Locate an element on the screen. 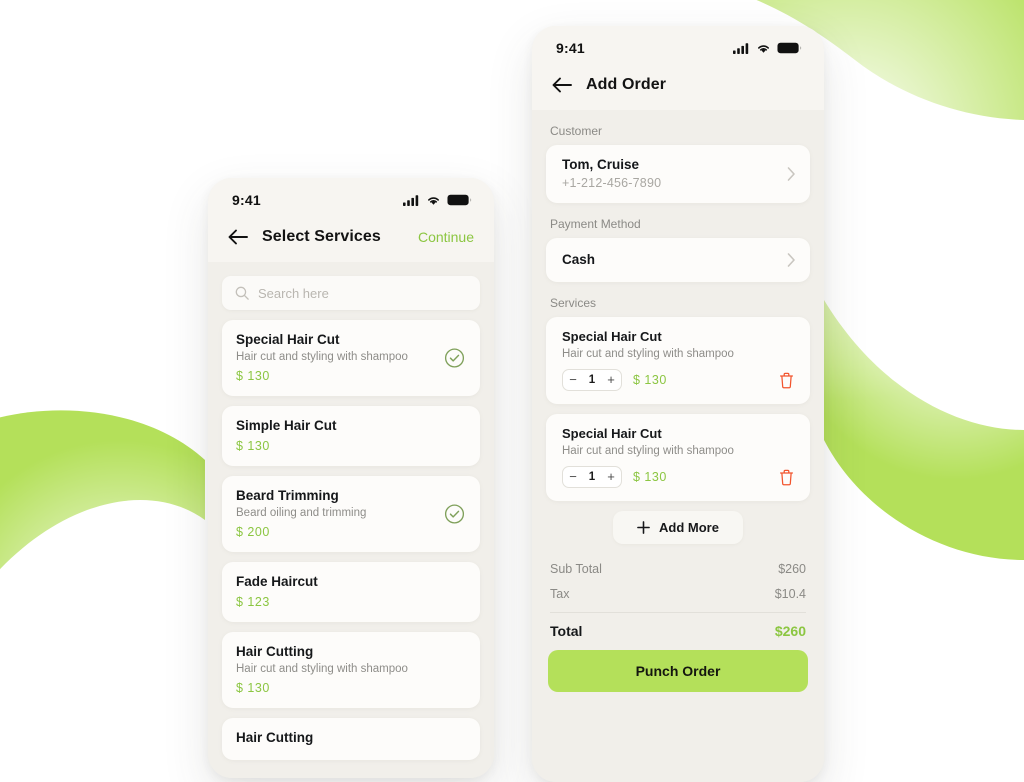  services-section-label: Services is located at coordinates (573, 303).